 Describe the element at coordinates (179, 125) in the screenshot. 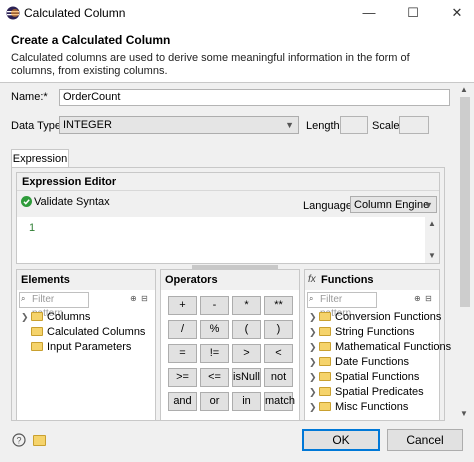

I see `datatype-select: INTEGER ▼` at that location.